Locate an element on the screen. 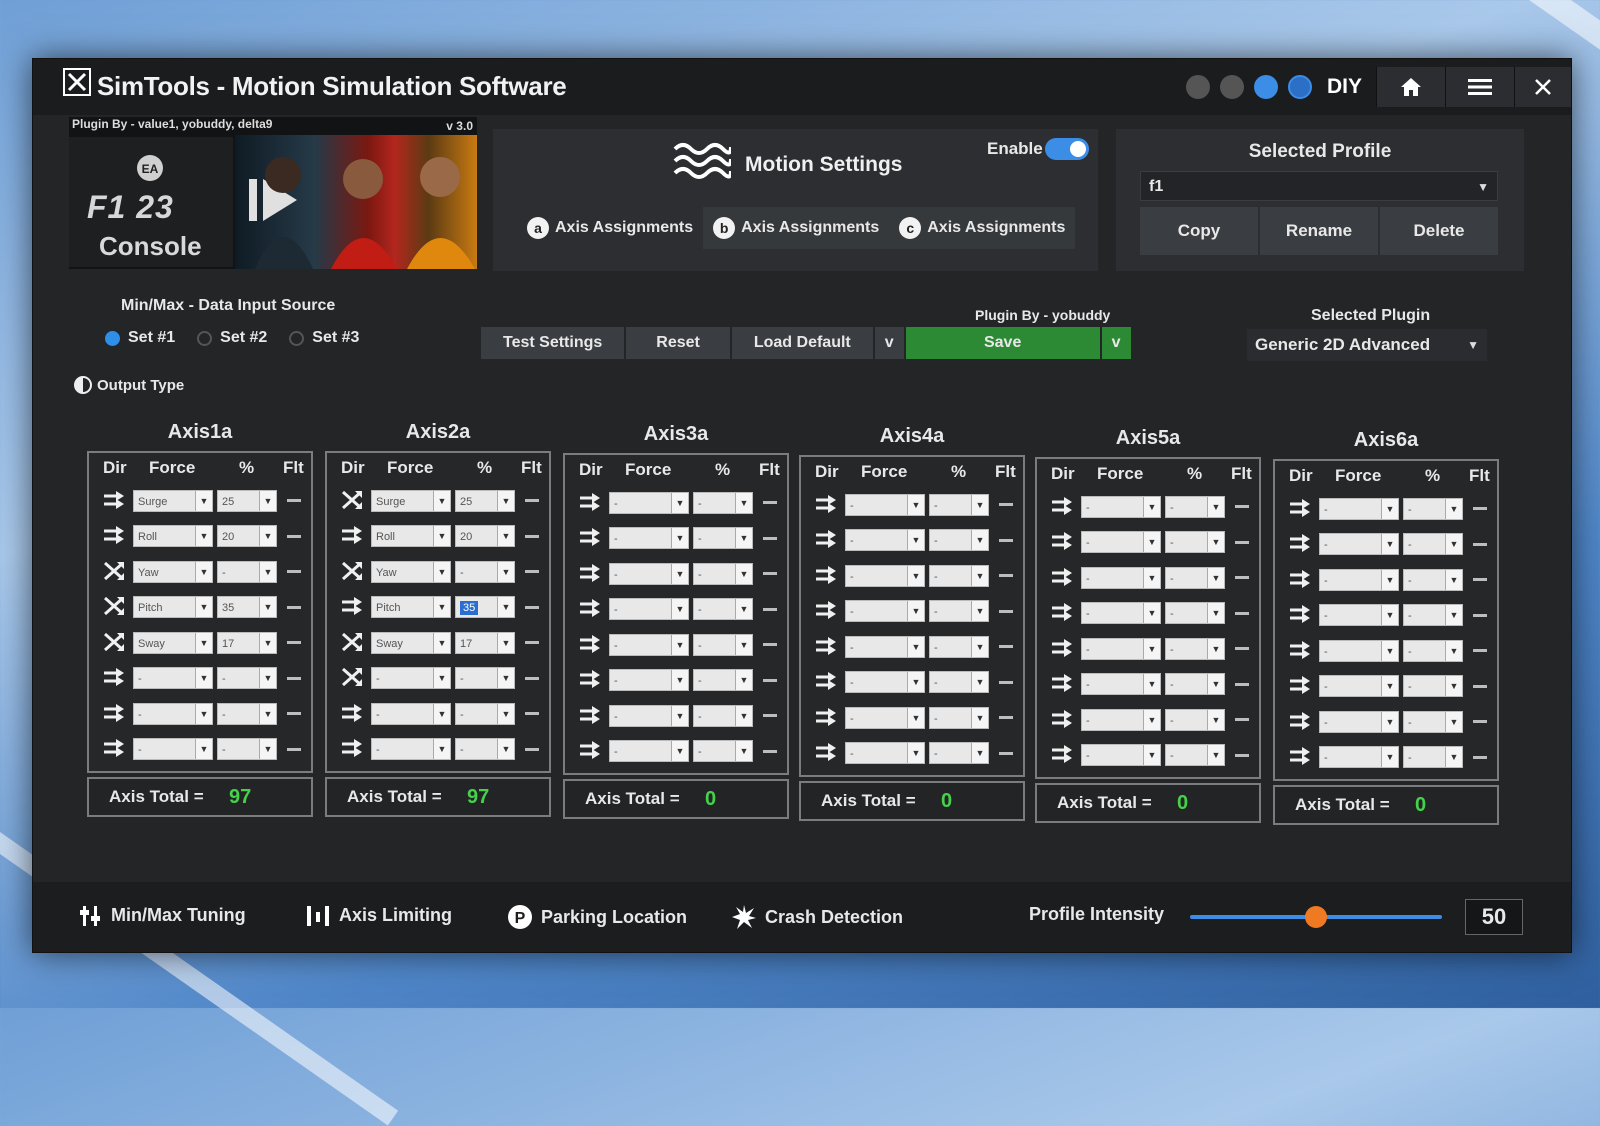 The width and height of the screenshot is (1600, 1126). test-settings-button: Test Settings is located at coordinates (553, 343).